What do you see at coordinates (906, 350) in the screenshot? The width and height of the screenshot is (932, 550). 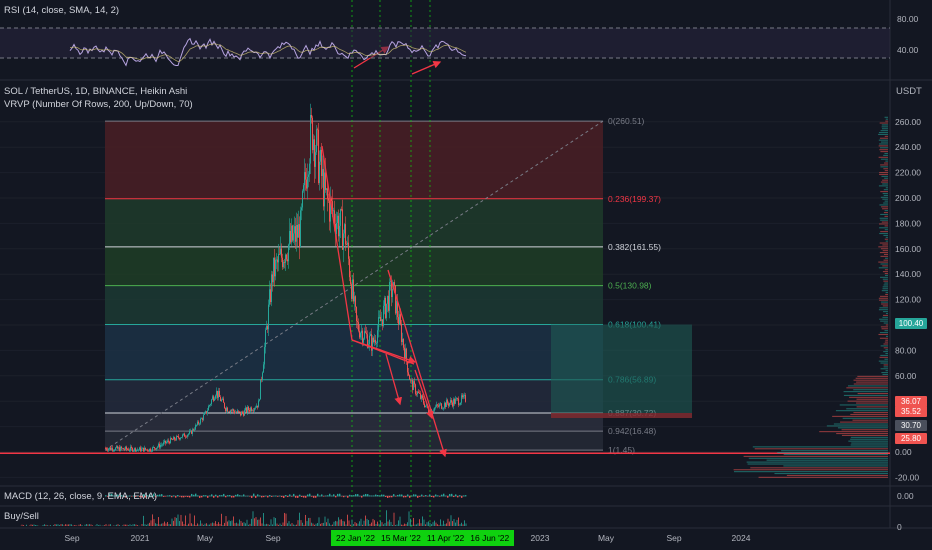 I see `y-tick-label: 80.00` at bounding box center [906, 350].